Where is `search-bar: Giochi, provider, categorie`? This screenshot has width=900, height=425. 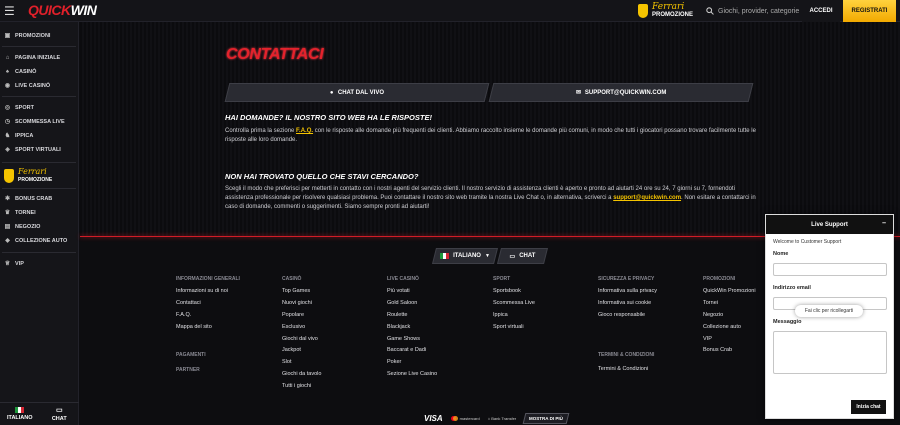 search-bar: Giochi, provider, categorie is located at coordinates (754, 11).